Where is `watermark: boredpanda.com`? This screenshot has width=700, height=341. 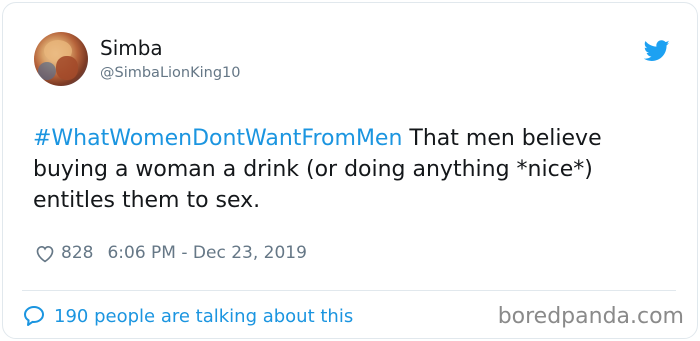 watermark: boredpanda.com is located at coordinates (590, 316).